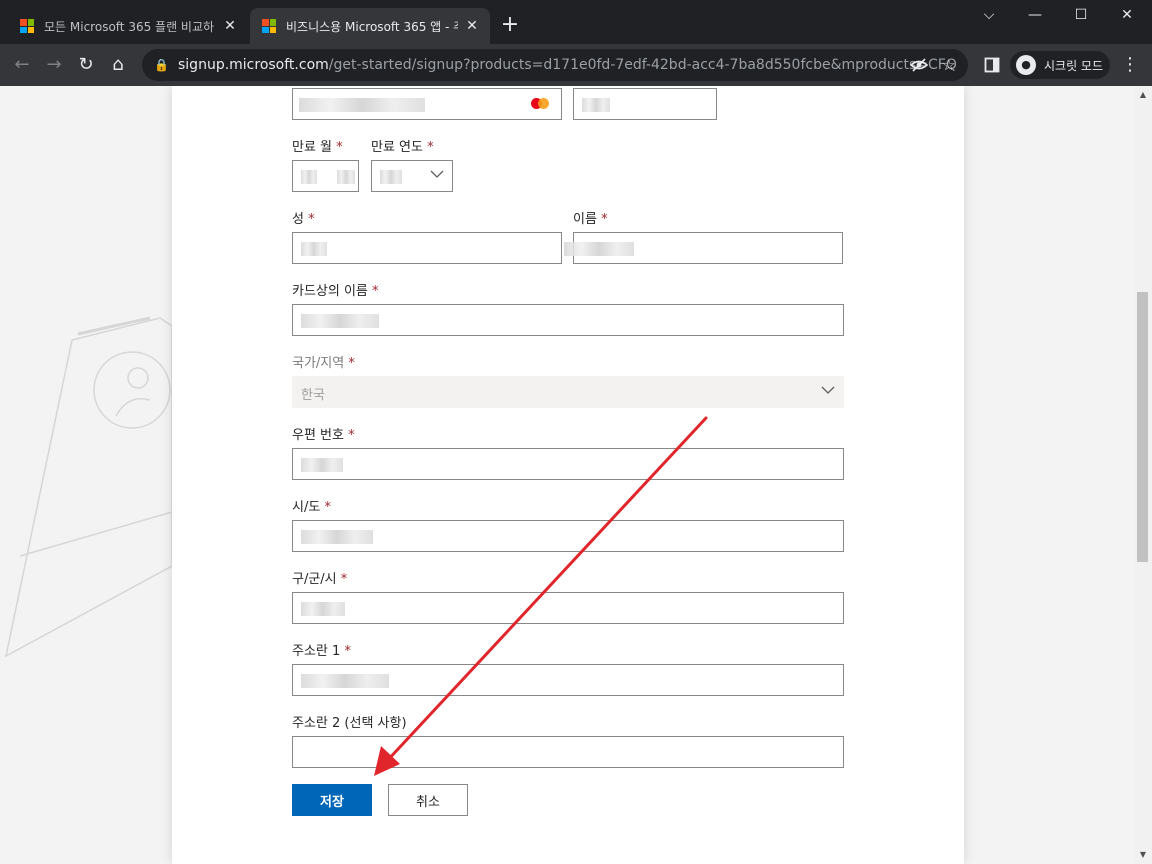 The image size is (1152, 864). Describe the element at coordinates (22, 65) in the screenshot. I see `back-button: ←` at that location.